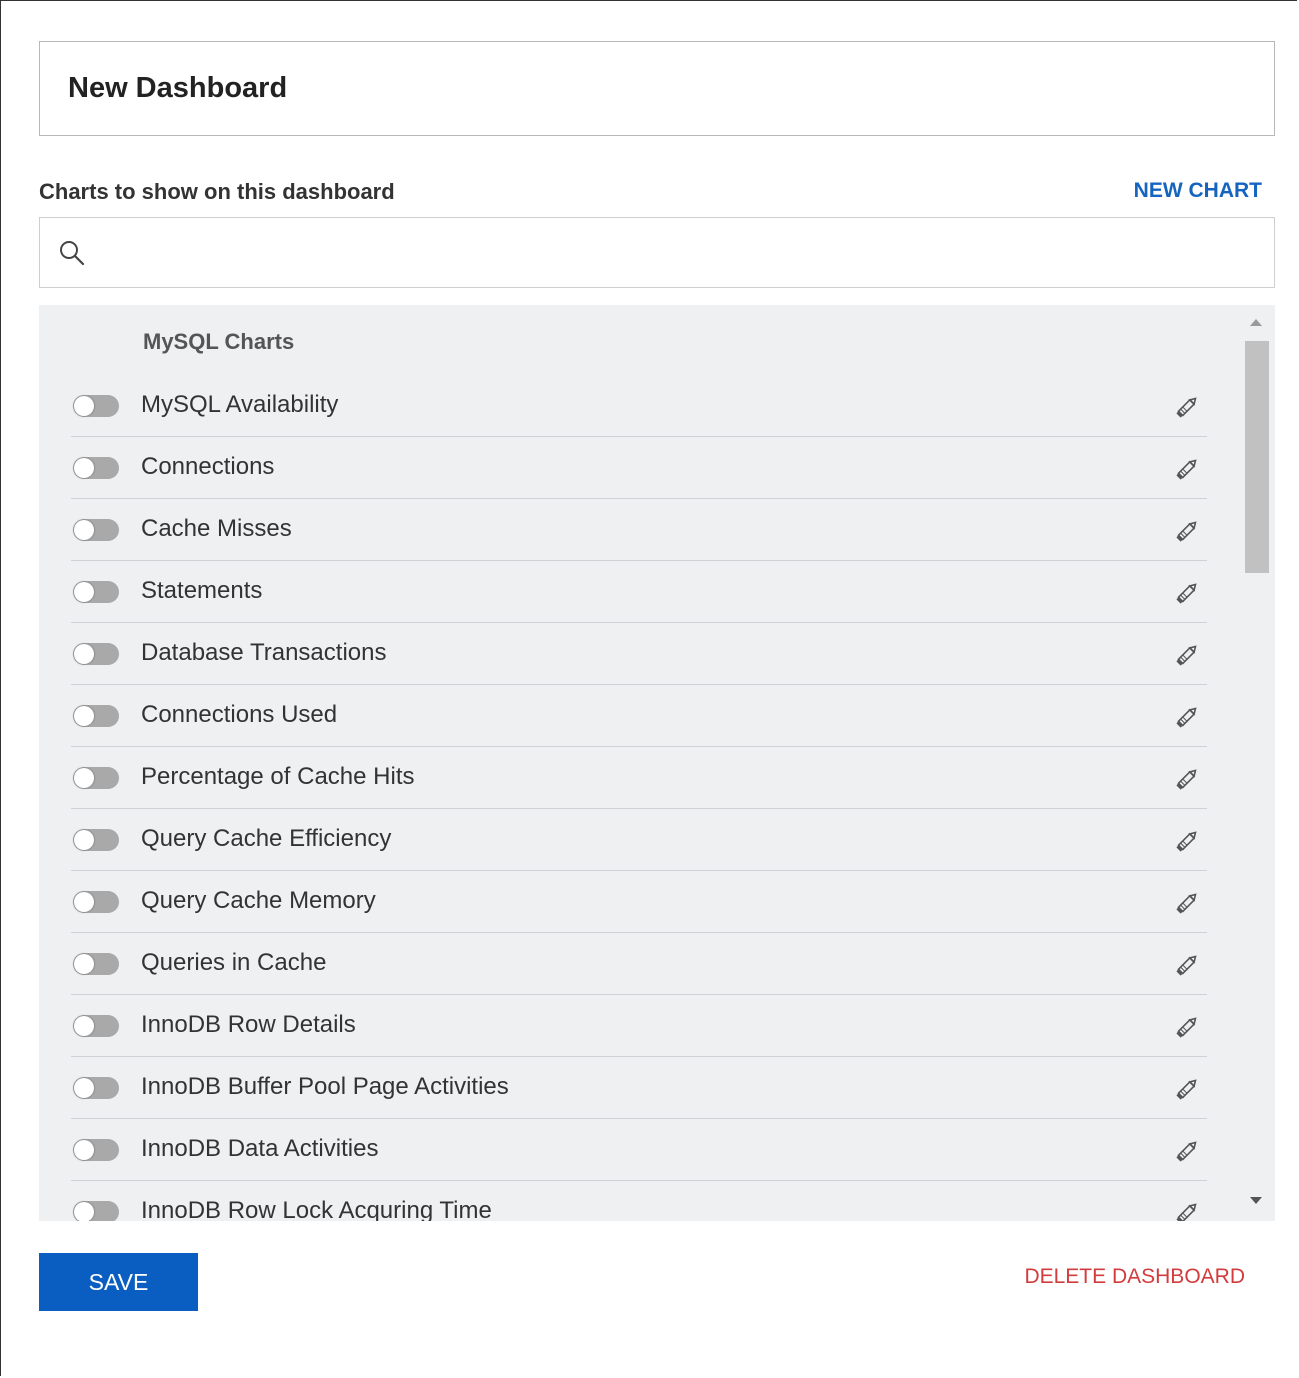 This screenshot has width=1299, height=1378. What do you see at coordinates (208, 466) in the screenshot?
I see `chart-item-label: Connections` at bounding box center [208, 466].